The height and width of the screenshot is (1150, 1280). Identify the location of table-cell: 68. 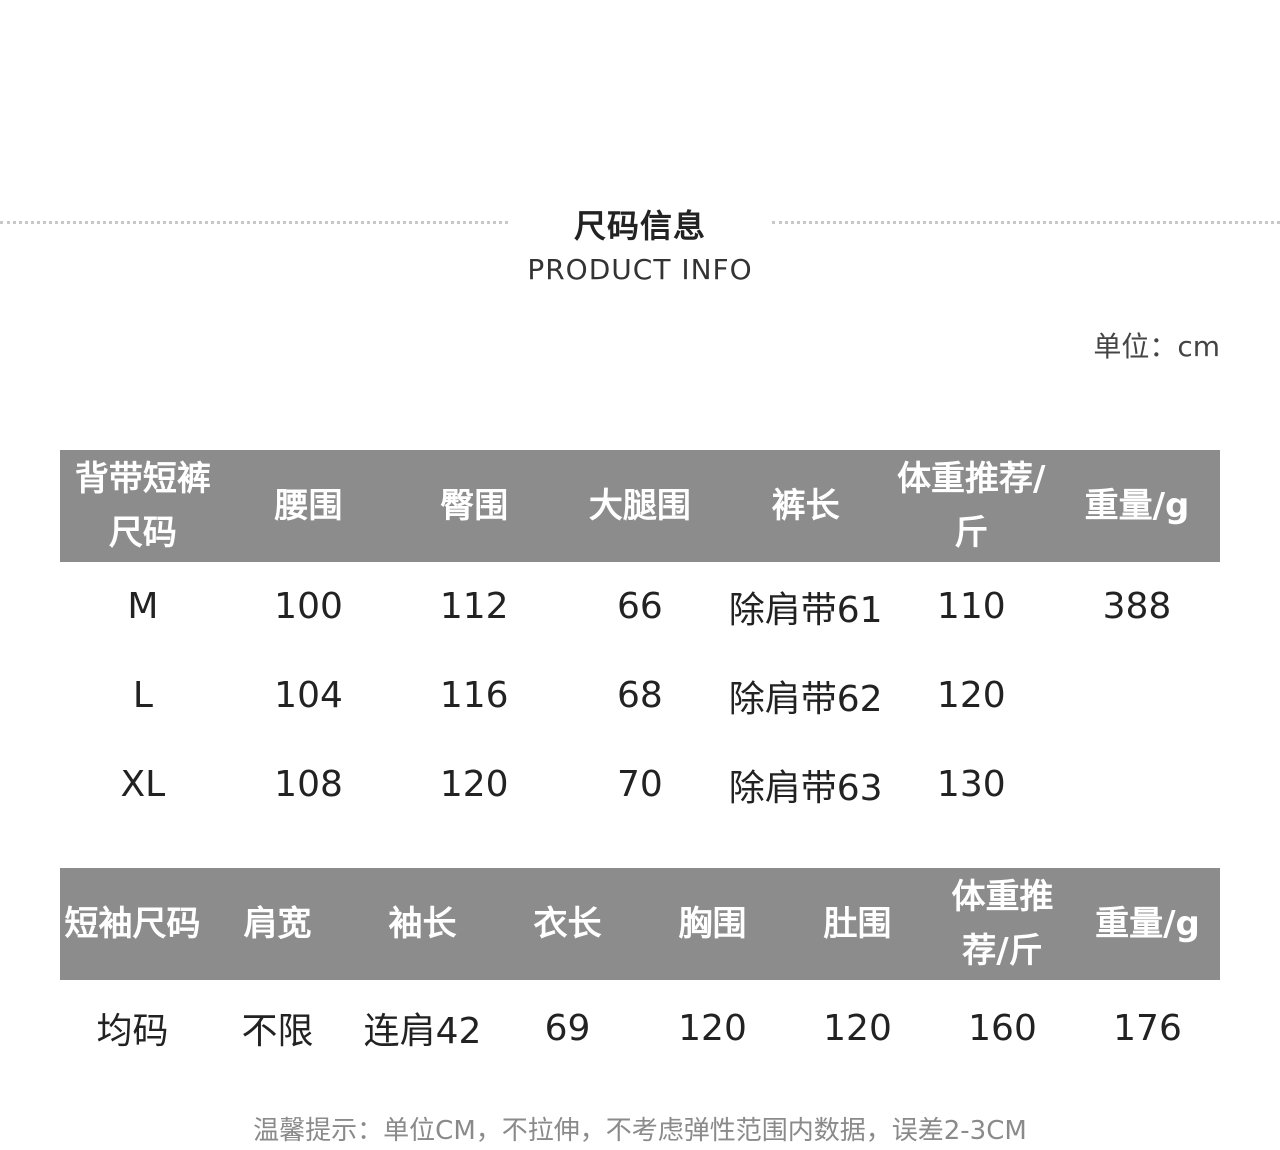
(640, 695).